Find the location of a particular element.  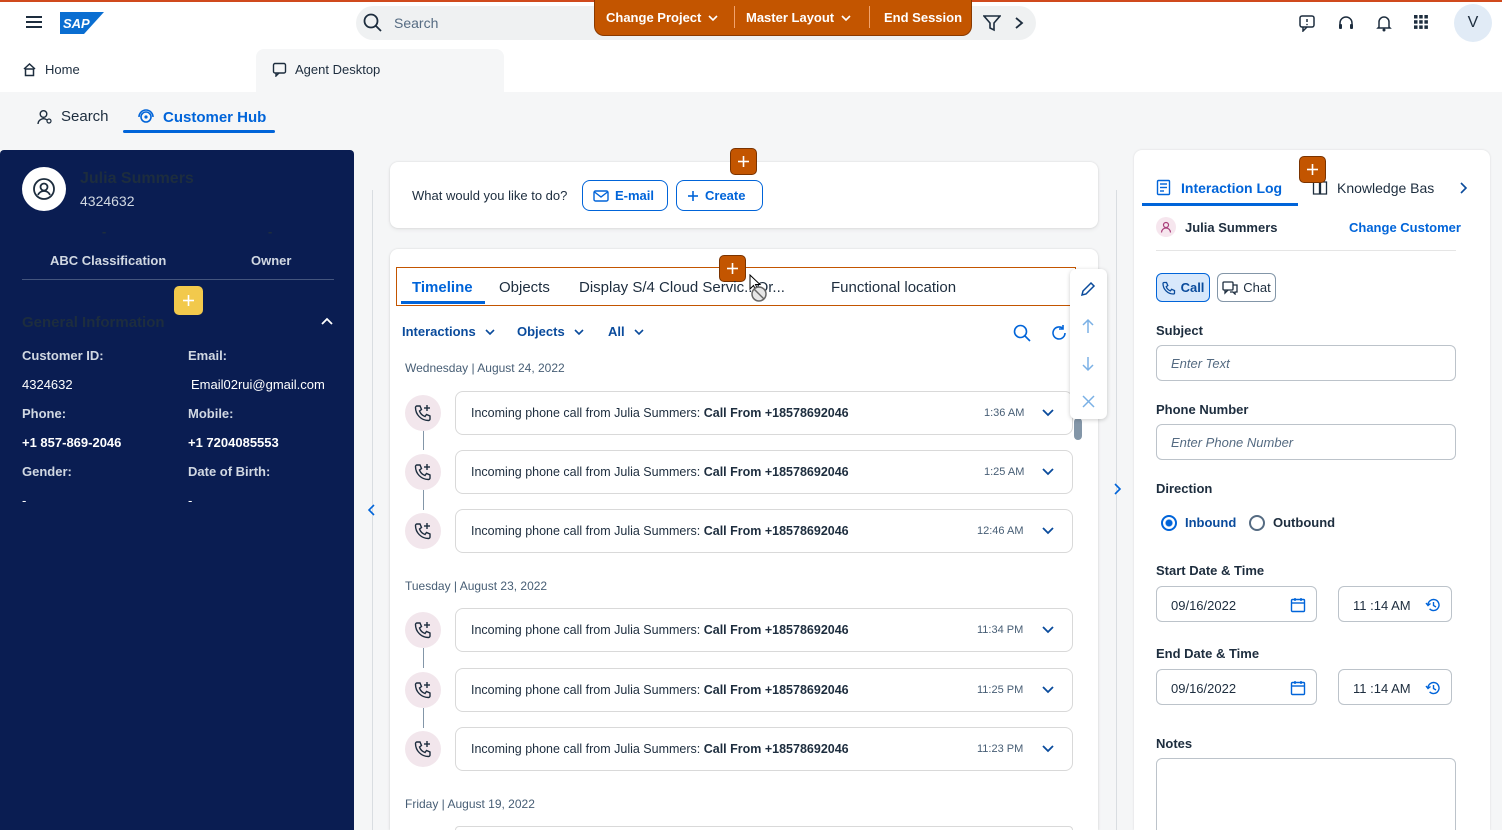

subject-input: Enter Text is located at coordinates (1306, 363).